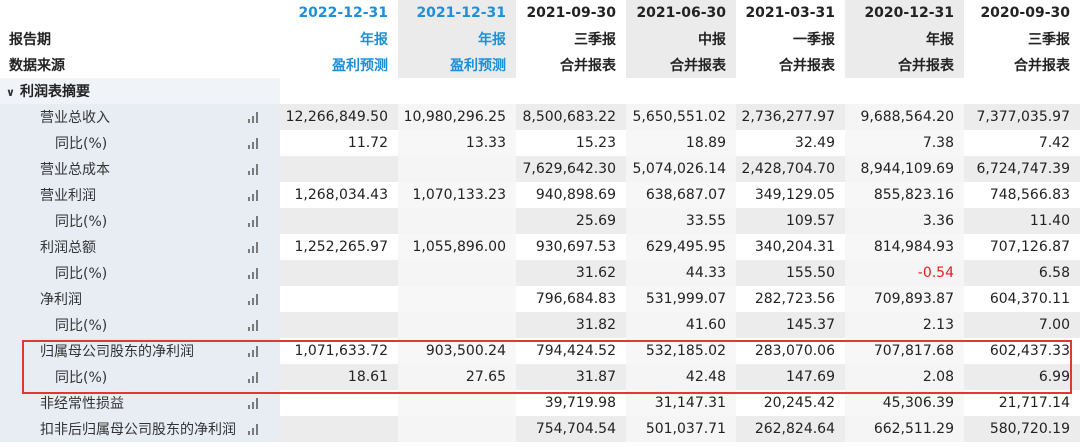  Describe the element at coordinates (121, 195) in the screenshot. I see `row-label: 营业利润` at that location.